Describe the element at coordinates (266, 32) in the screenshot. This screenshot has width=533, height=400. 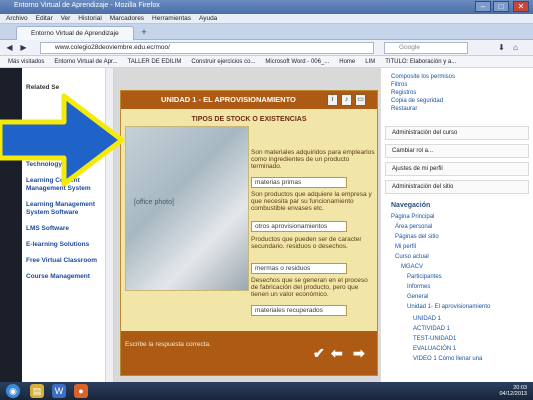
I see `tab-bar: Entorno Virtual de Aprendizaje +` at that location.